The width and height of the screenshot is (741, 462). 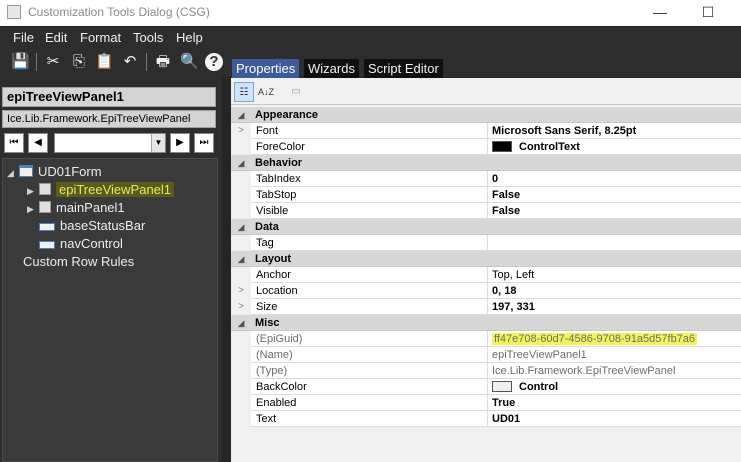 What do you see at coordinates (75, 244) in the screenshot?
I see `tree-item-navcontrol: navControl` at bounding box center [75, 244].